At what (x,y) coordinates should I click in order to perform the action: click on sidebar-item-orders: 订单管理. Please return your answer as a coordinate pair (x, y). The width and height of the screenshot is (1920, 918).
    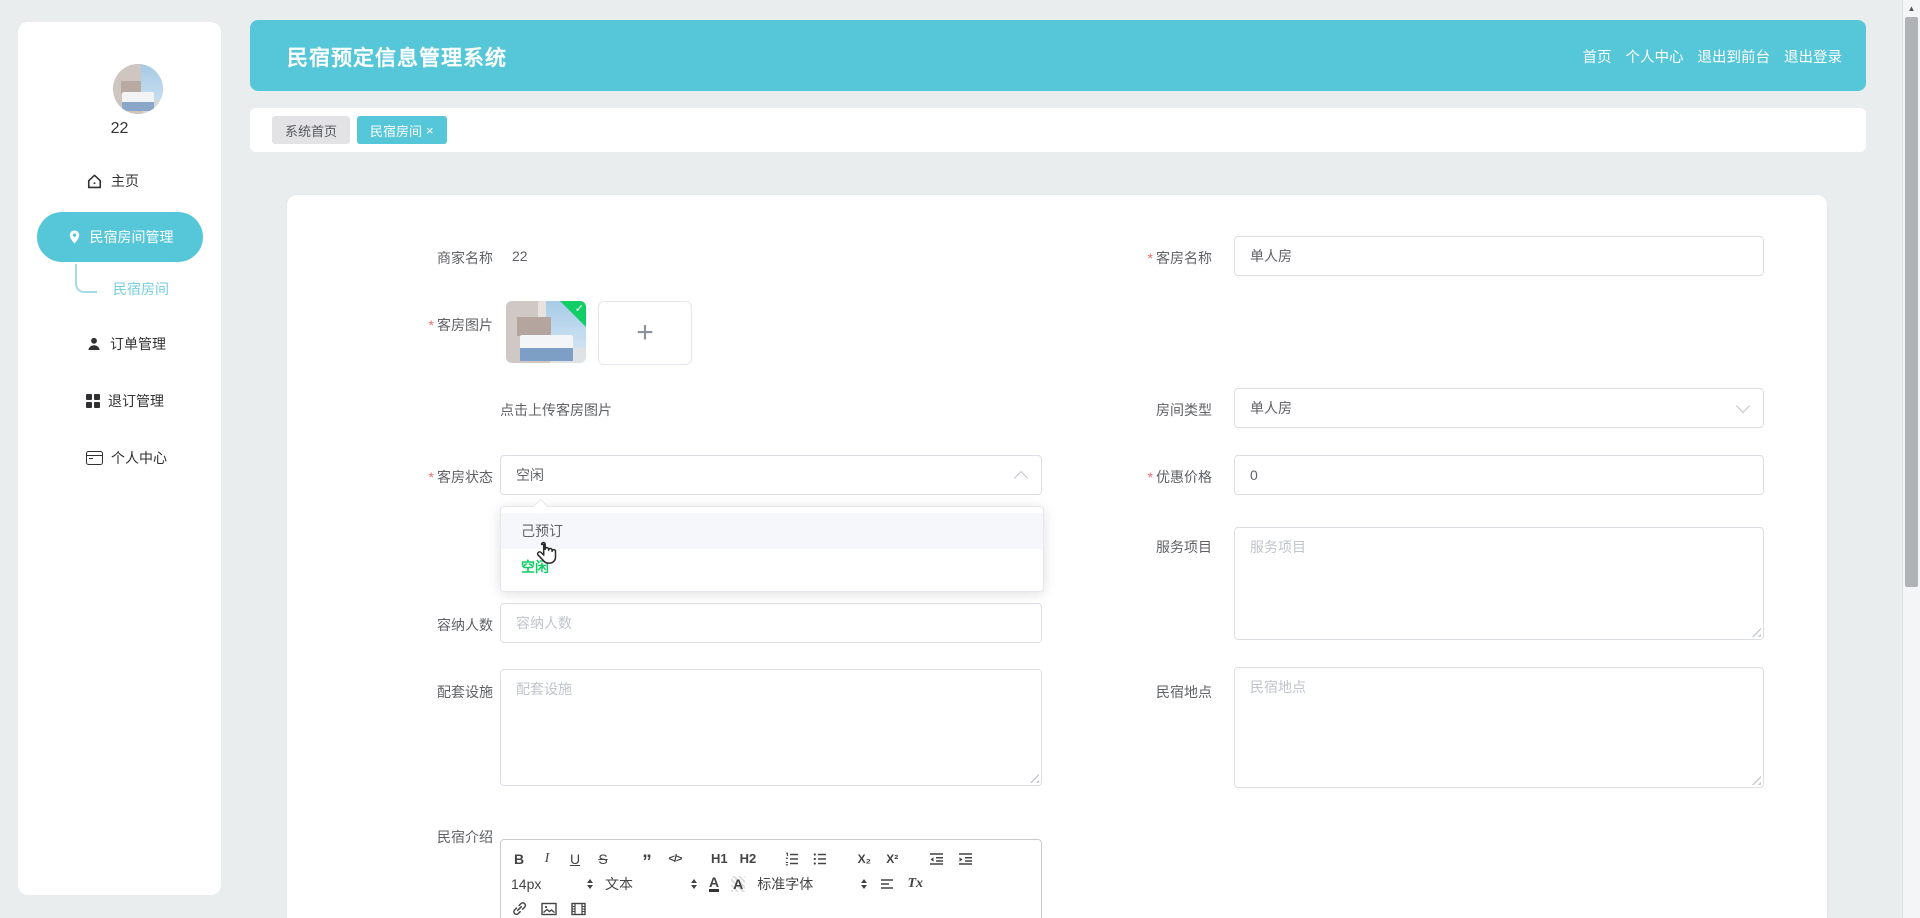
    Looking at the image, I should click on (126, 344).